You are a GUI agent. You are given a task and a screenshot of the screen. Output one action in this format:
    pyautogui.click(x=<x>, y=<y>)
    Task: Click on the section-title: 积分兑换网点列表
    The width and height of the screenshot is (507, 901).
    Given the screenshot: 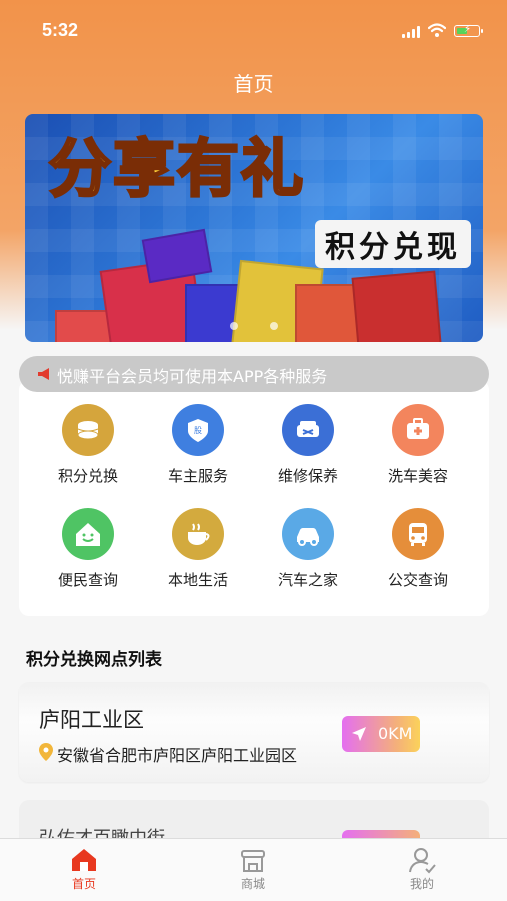 What is the action you would take?
    pyautogui.click(x=94, y=660)
    